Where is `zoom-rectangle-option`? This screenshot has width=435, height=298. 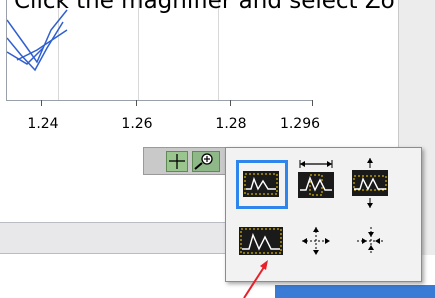
zoom-rectangle-option is located at coordinates (261, 184).